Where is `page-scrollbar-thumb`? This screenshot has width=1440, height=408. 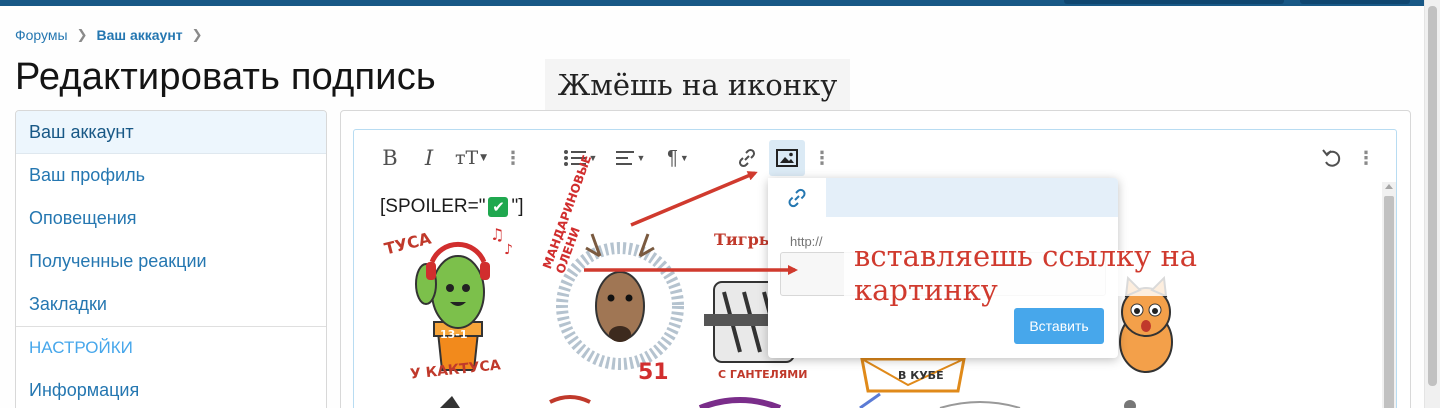 page-scrollbar-thumb is located at coordinates (1432, 196).